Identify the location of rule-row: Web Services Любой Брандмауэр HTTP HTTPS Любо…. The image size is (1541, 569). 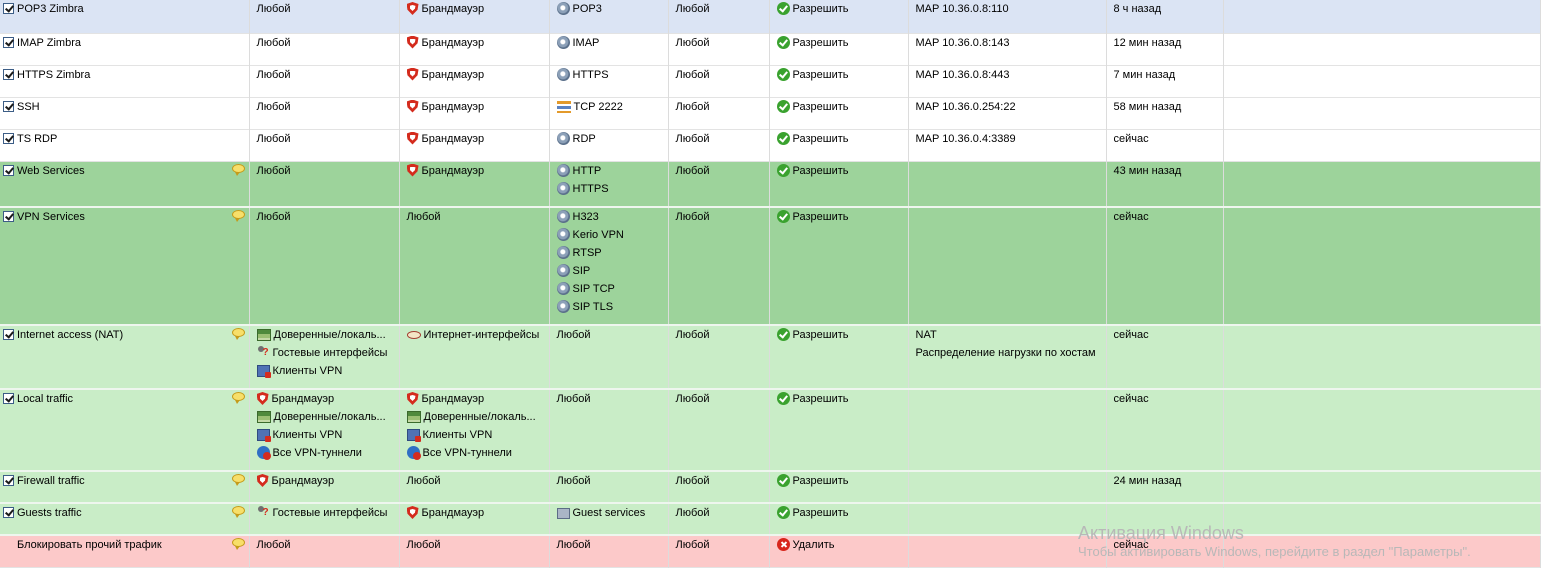
(770, 184).